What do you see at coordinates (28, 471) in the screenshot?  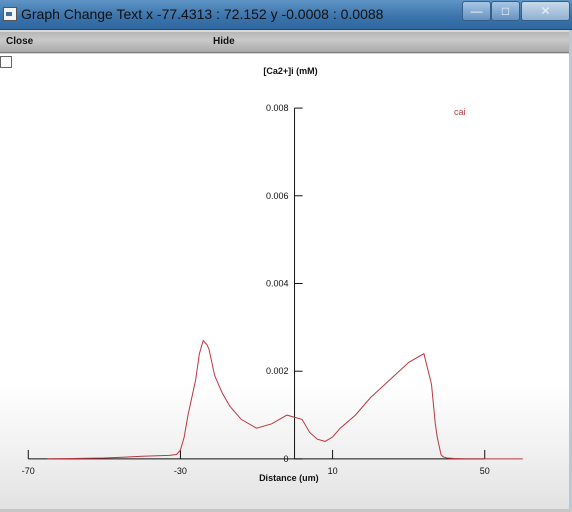 I see `x-tick-label: -70` at bounding box center [28, 471].